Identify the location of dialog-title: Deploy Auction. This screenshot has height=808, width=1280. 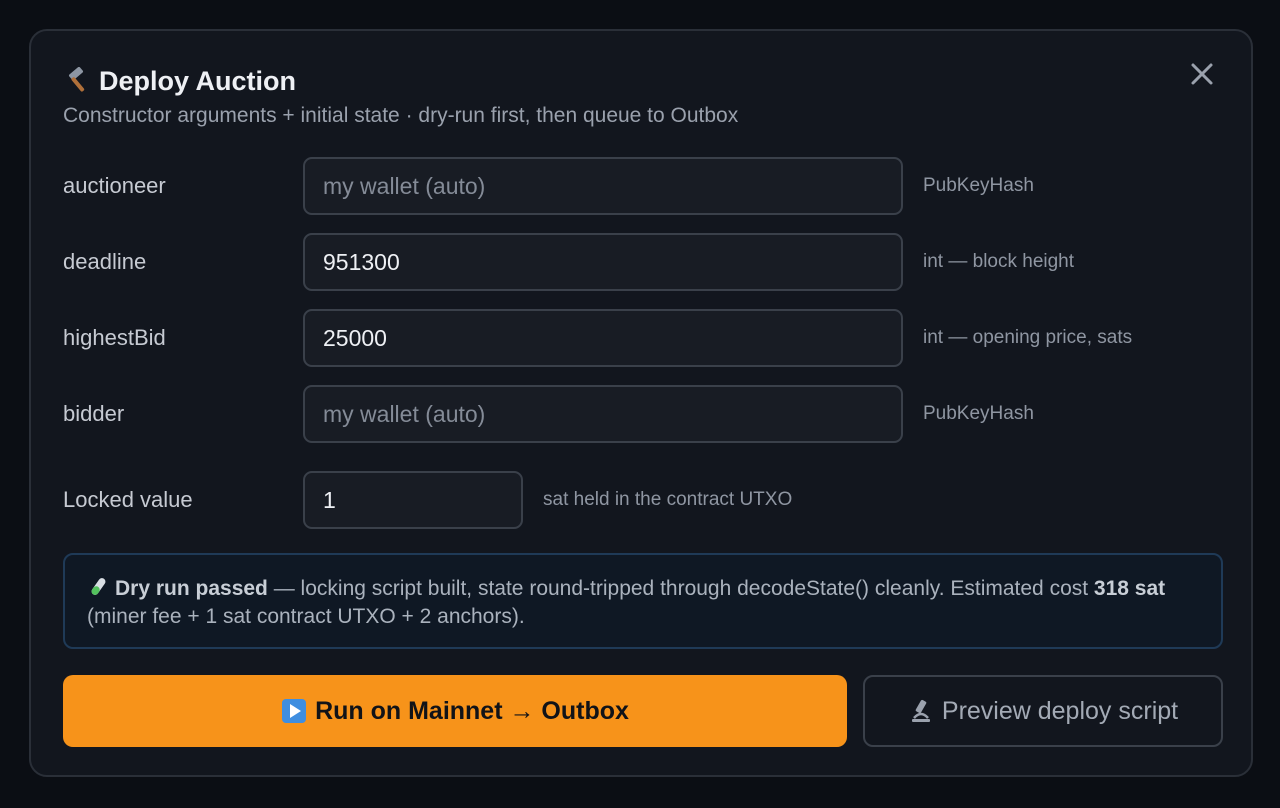
(198, 81).